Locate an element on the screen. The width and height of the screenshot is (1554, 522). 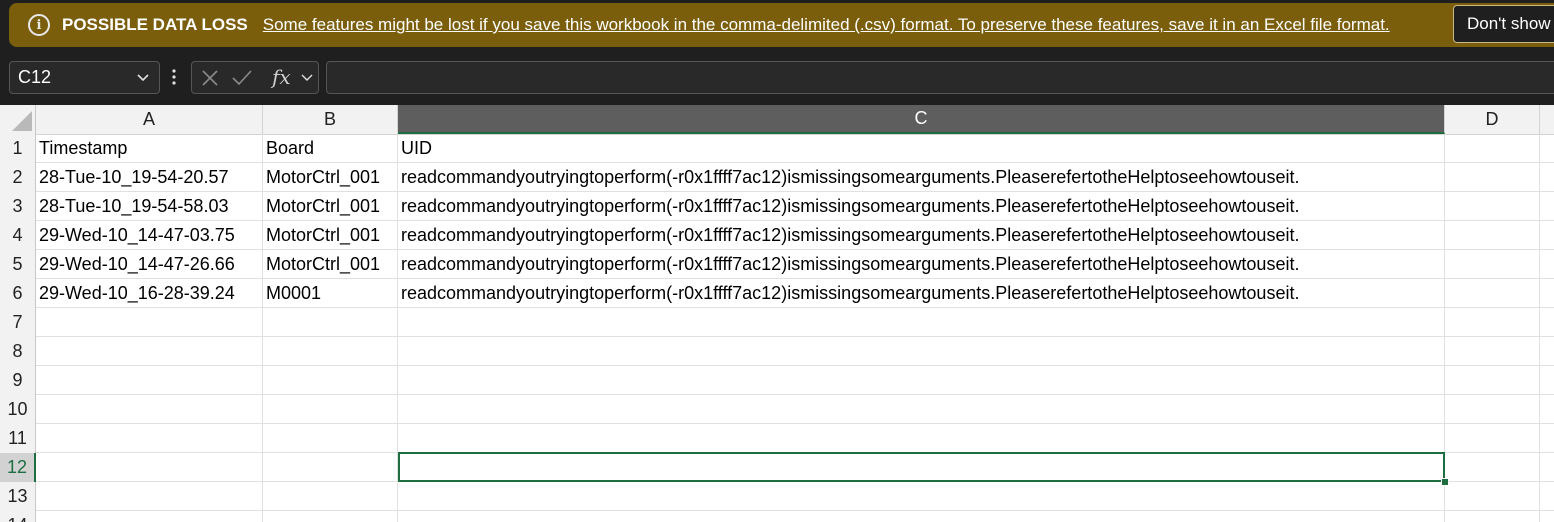
table-row: 14 is located at coordinates (777, 516).